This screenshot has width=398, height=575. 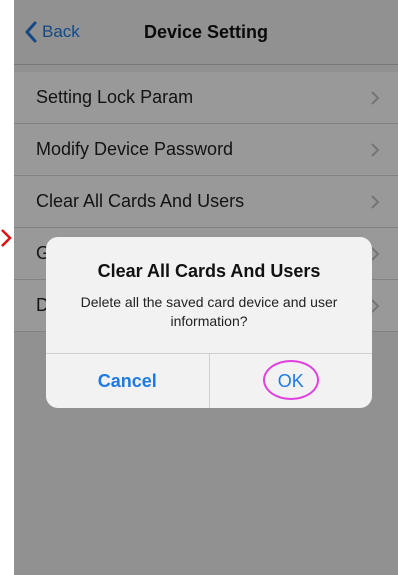 I want to click on ok-button: OK, so click(x=291, y=381).